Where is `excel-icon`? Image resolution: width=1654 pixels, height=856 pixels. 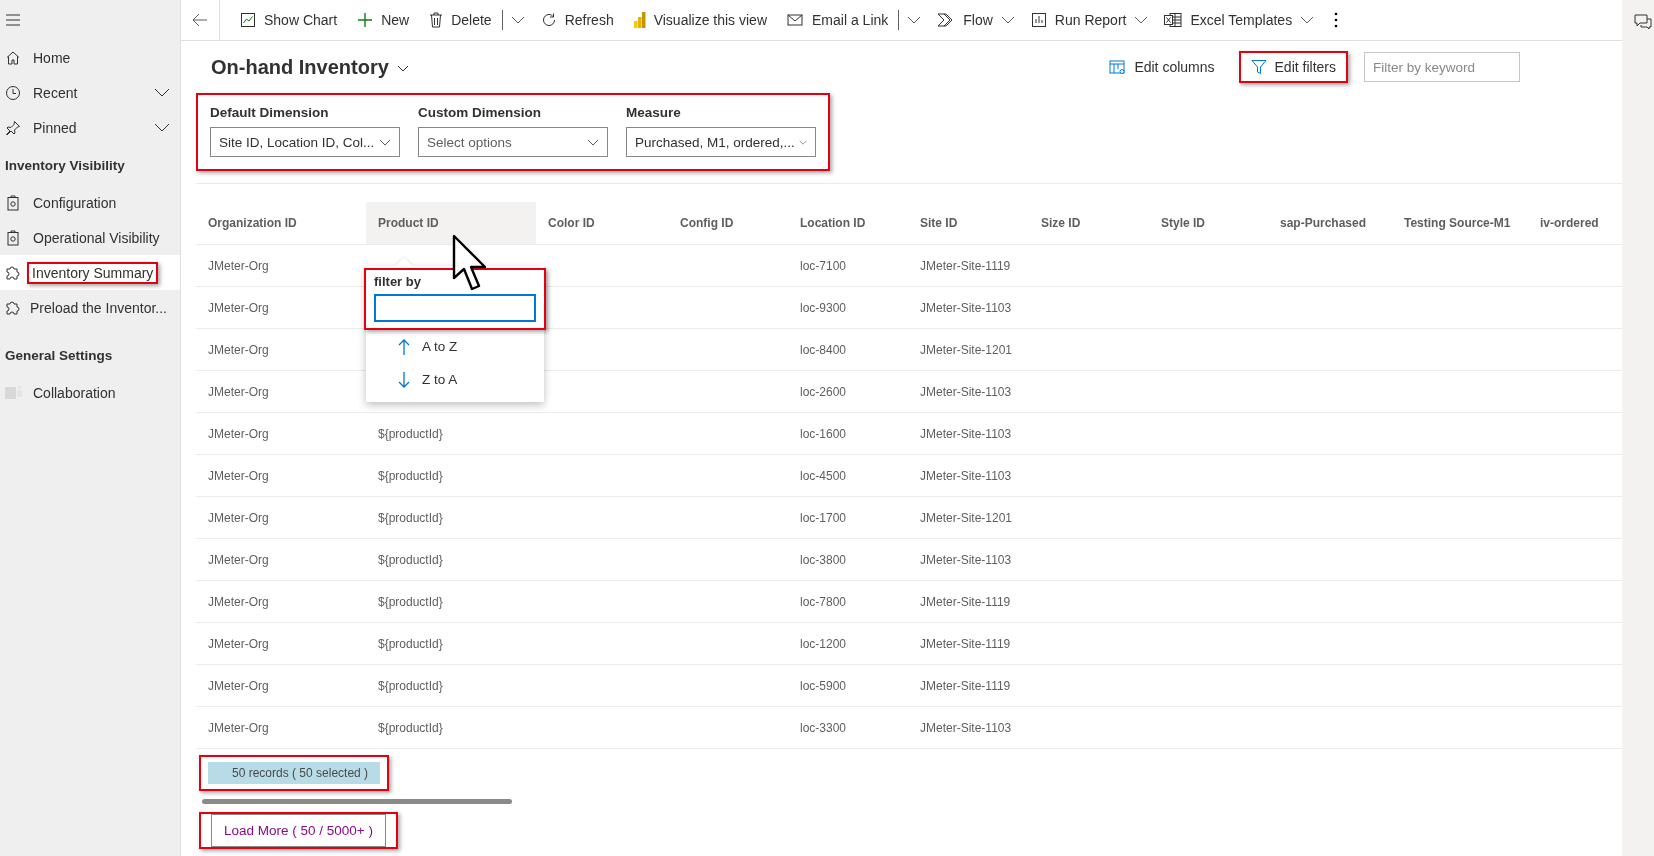 excel-icon is located at coordinates (1173, 20).